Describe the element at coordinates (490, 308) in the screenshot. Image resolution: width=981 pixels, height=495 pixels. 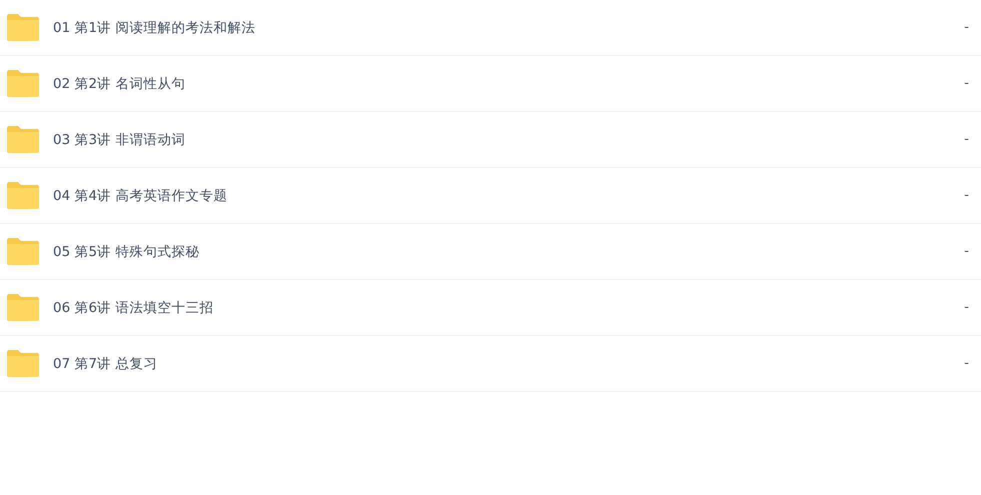
I see `file-row: 06 第6讲 语法填空十三招 -` at that location.